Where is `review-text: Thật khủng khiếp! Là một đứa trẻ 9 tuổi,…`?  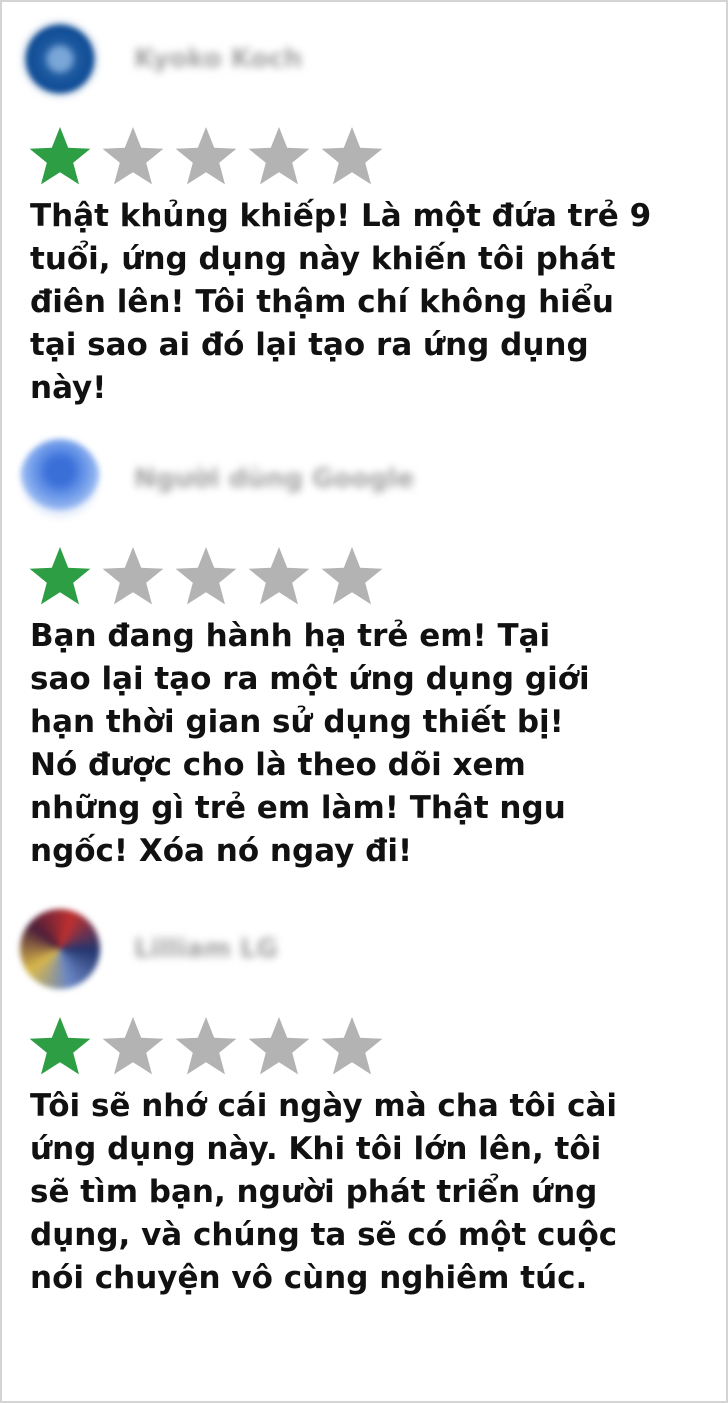
review-text: Thật khủng khiếp! Là một đứa trẻ 9 tuổi,… is located at coordinates (341, 302).